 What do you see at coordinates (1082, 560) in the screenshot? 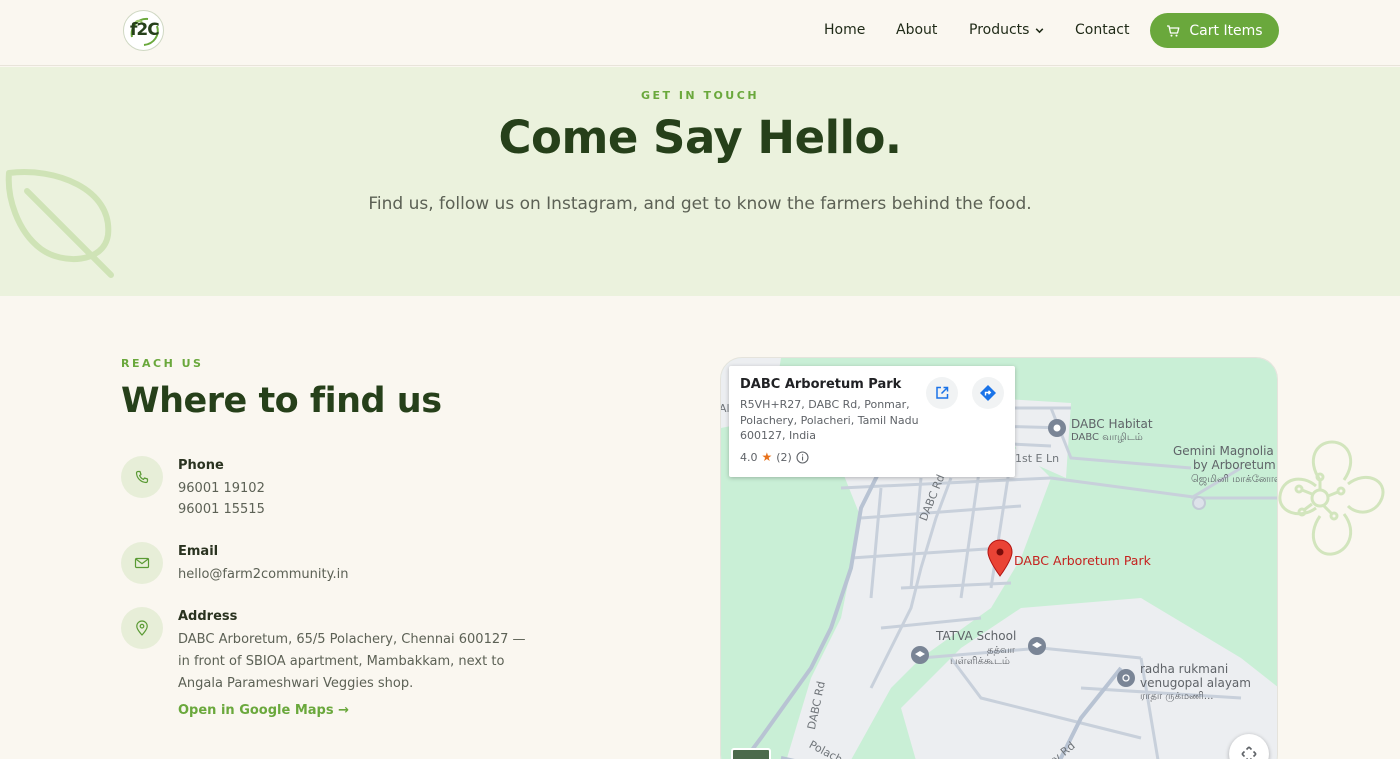
I see `map-label-pin: DABC Arboretum Park` at bounding box center [1082, 560].